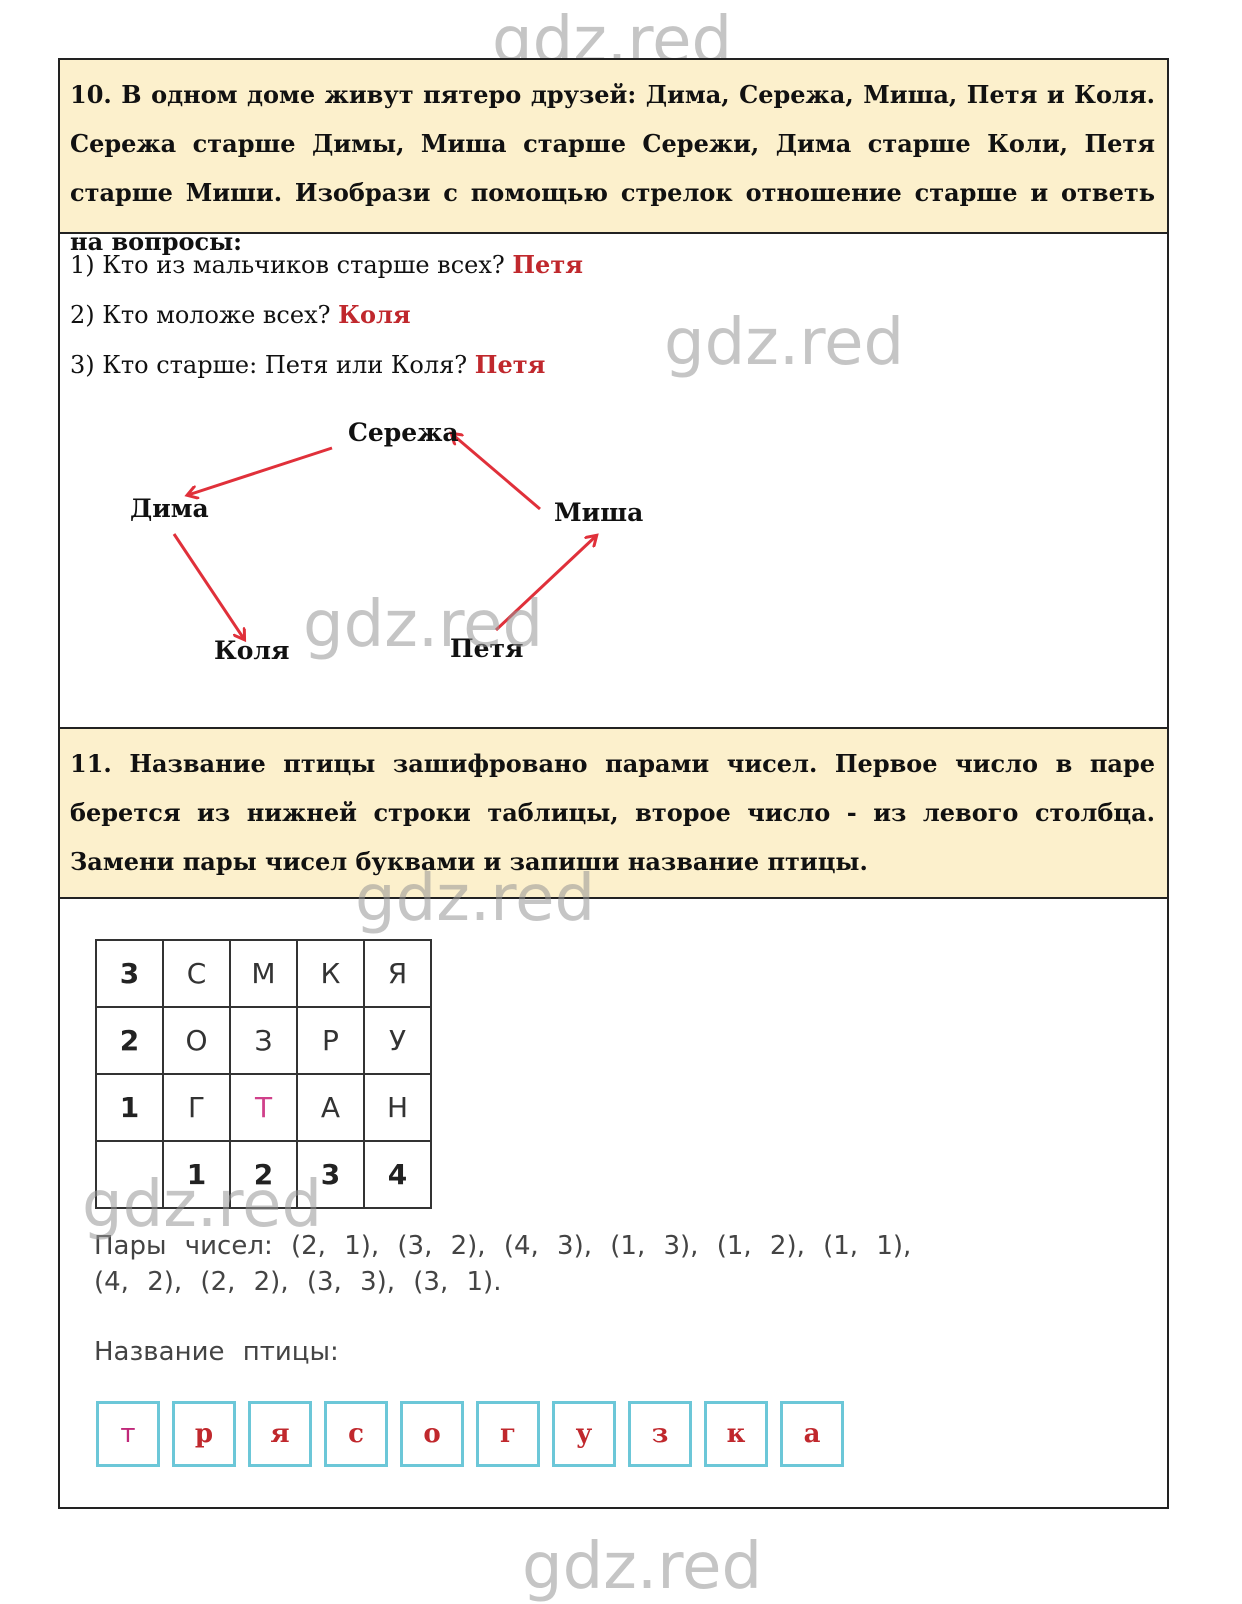 The image size is (1242, 1604). I want to click on node-misha: Миша, so click(599, 512).